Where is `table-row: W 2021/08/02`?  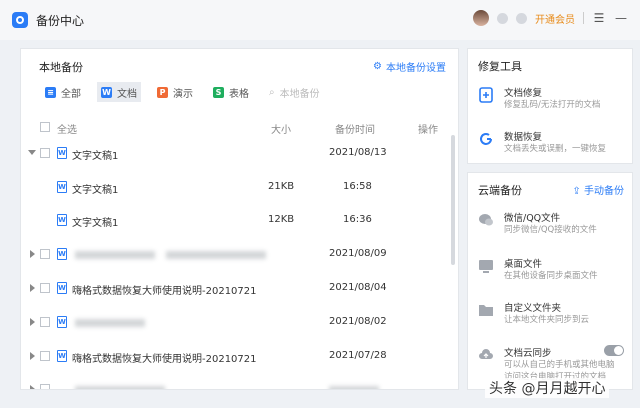 table-row: W 2021/08/02 is located at coordinates (236, 324).